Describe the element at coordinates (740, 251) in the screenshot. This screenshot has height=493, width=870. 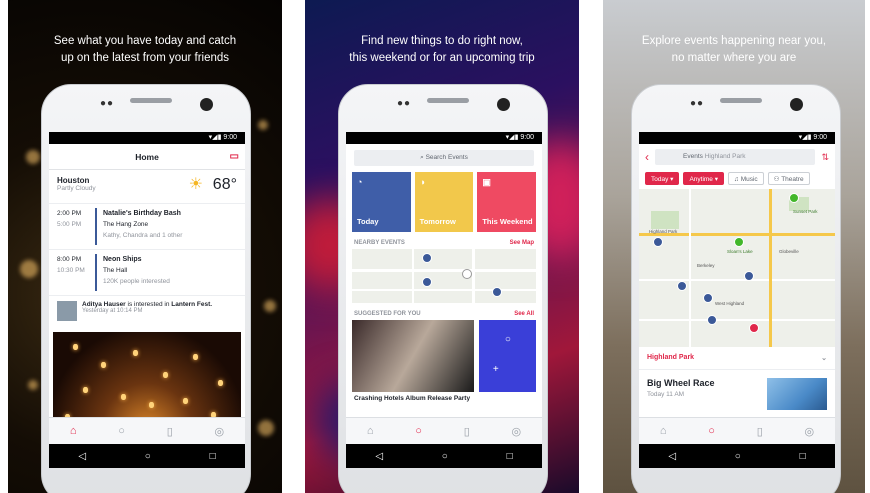
I see `map-label: Sloan's Lake` at that location.